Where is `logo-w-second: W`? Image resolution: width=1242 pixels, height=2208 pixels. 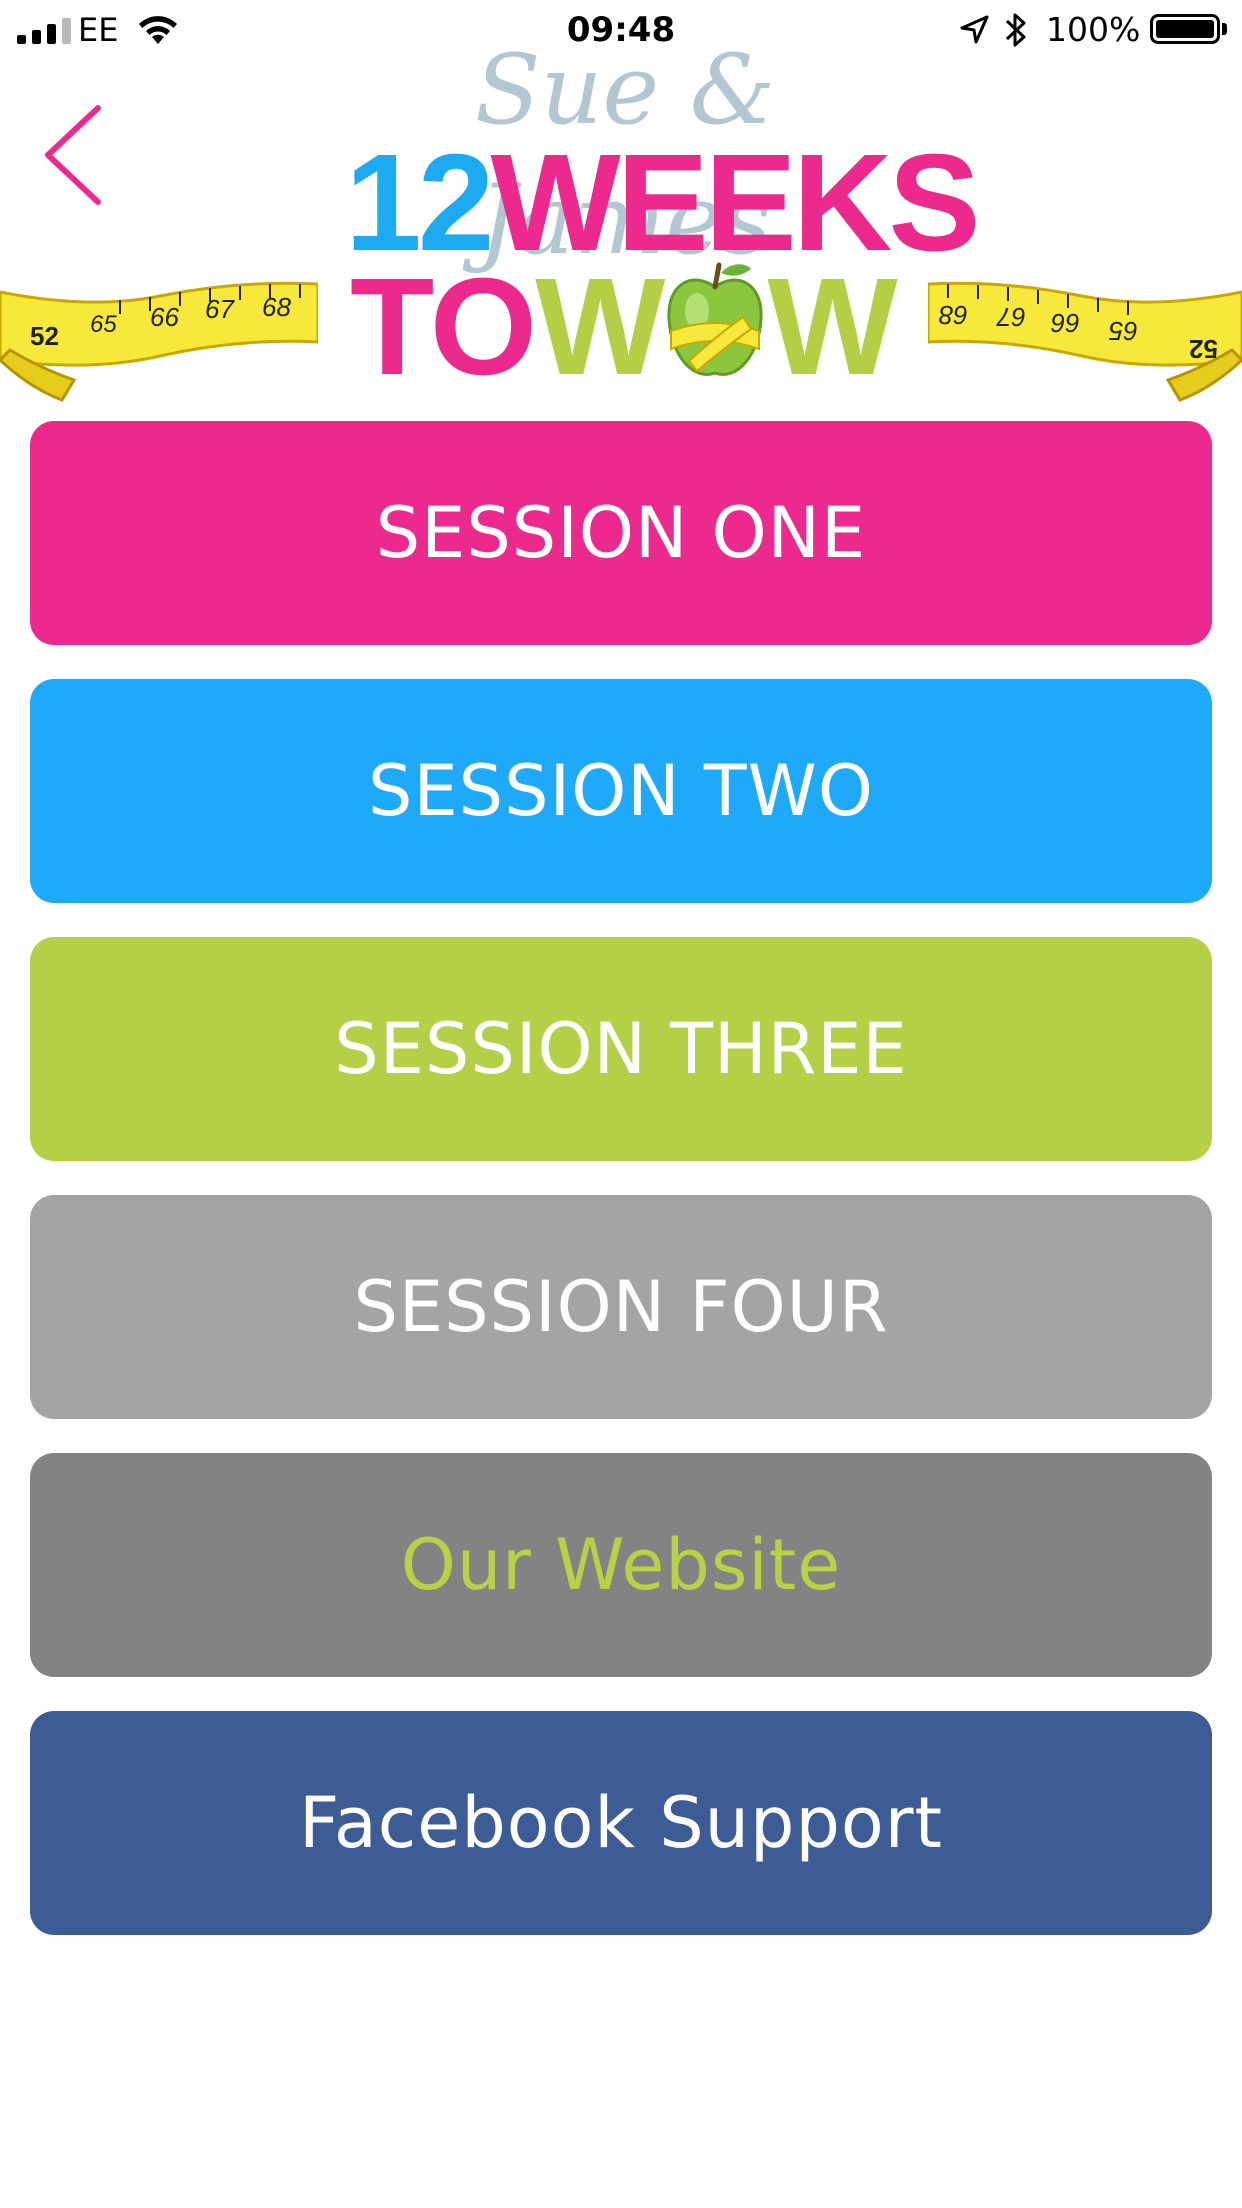
logo-w-second: W is located at coordinates (832, 327).